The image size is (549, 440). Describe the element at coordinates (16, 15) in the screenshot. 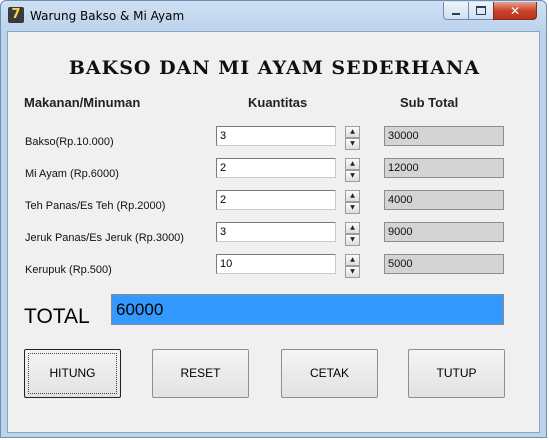

I see `app-icon: 7` at that location.